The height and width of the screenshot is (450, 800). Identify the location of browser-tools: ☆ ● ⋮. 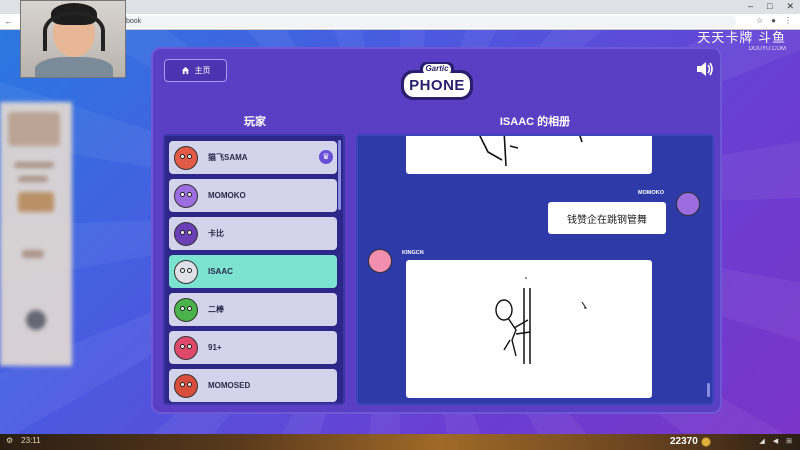
(774, 20).